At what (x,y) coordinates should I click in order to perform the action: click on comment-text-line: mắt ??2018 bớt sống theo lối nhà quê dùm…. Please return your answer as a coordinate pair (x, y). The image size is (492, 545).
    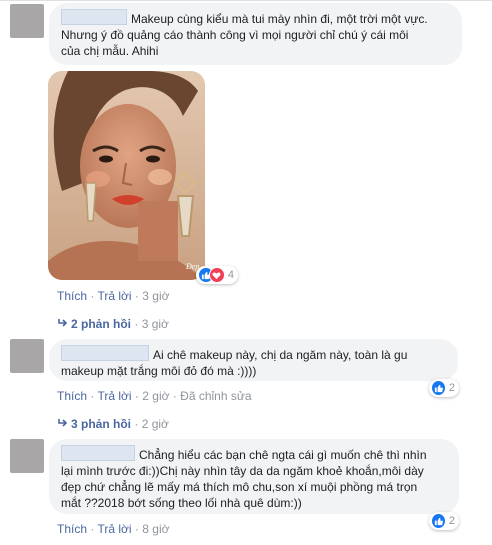
    Looking at the image, I should click on (181, 503).